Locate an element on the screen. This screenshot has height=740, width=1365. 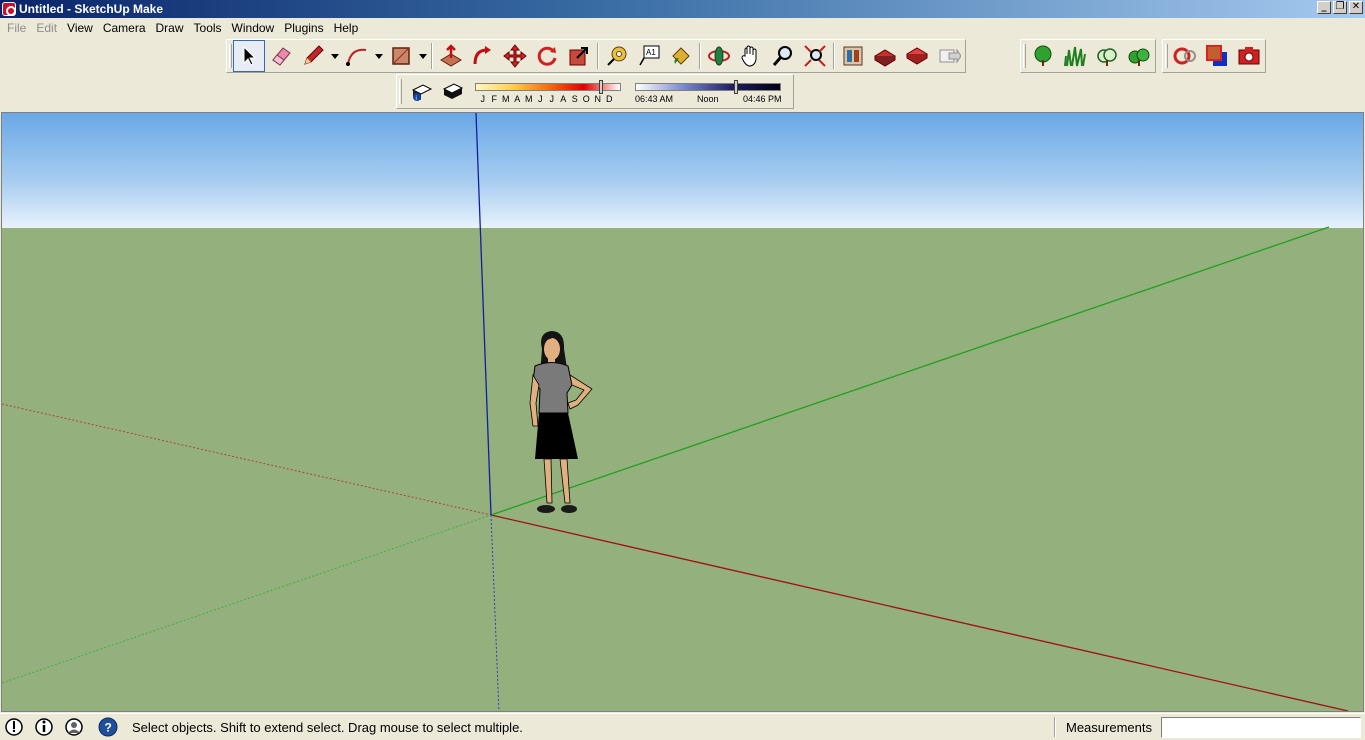
section-plane-icon is located at coordinates (1184, 56).